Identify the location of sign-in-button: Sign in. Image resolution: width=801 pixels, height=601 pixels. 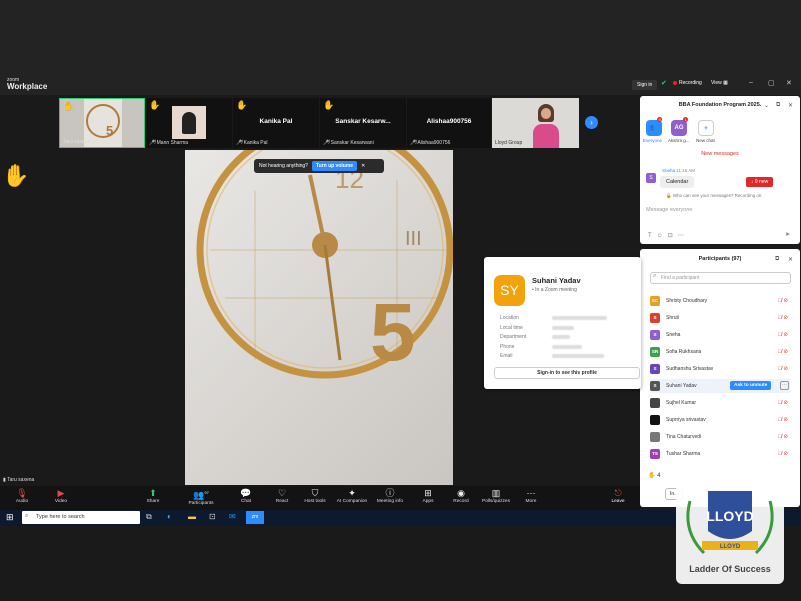
(645, 85).